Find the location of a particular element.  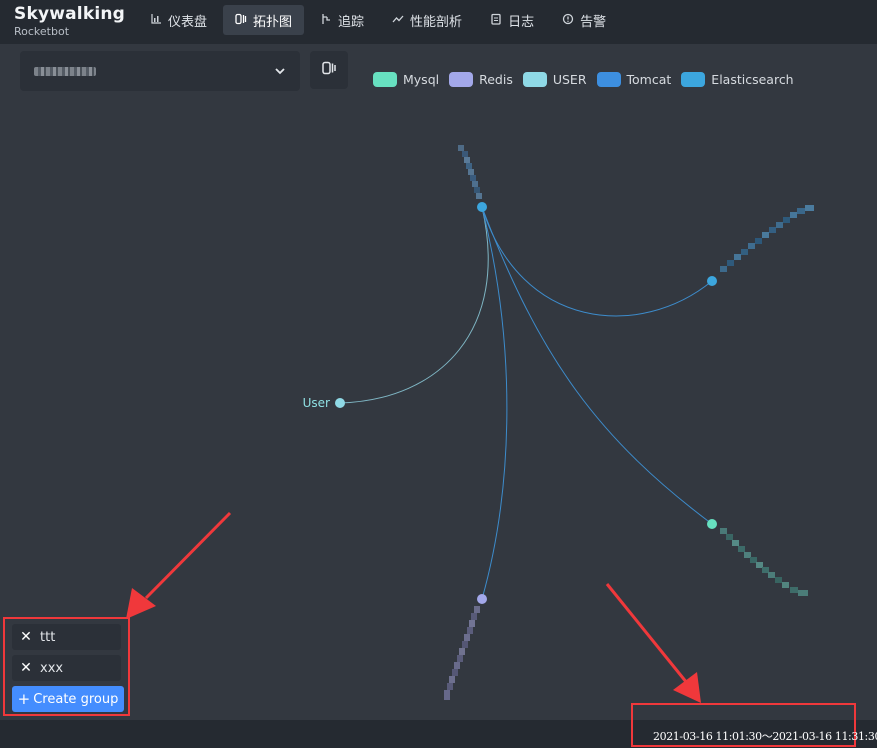

create-group-button: + Create group is located at coordinates (68, 699).